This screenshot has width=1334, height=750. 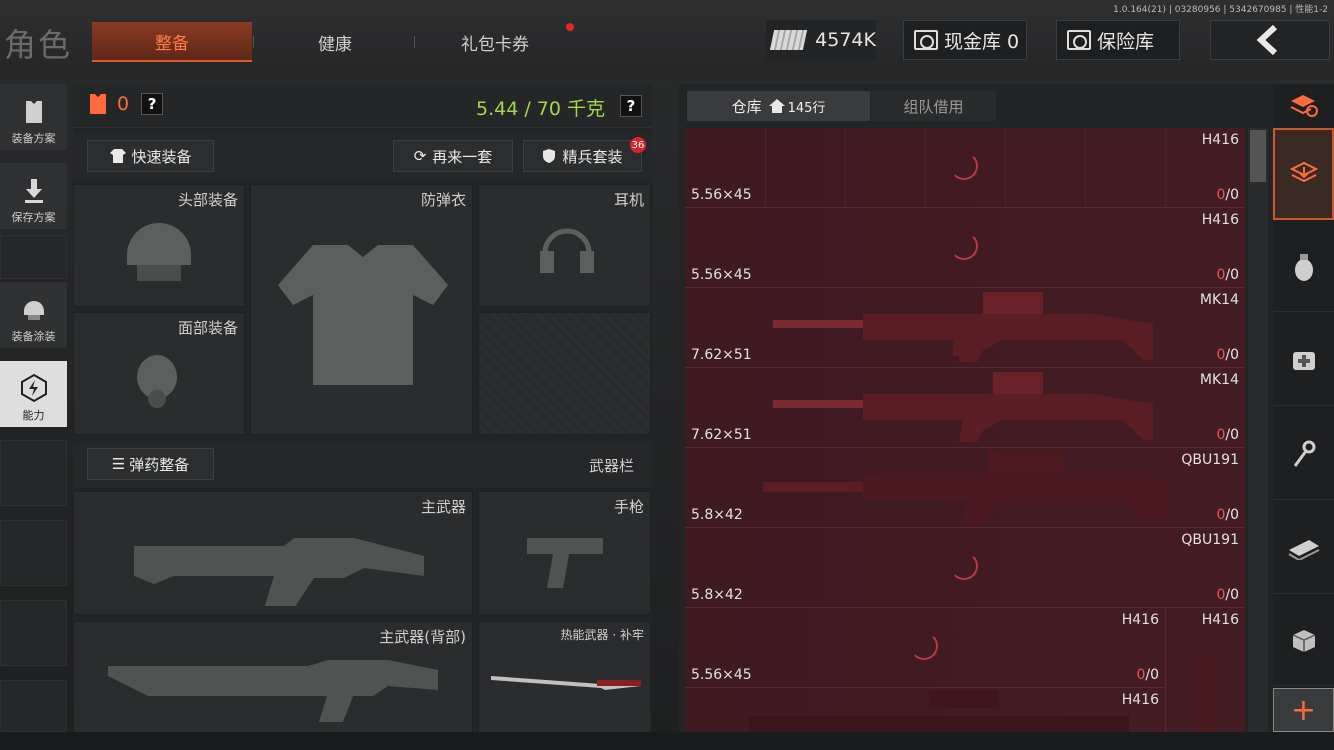 I want to click on primary-back-slot: 主武器(背部), so click(x=273, y=678).